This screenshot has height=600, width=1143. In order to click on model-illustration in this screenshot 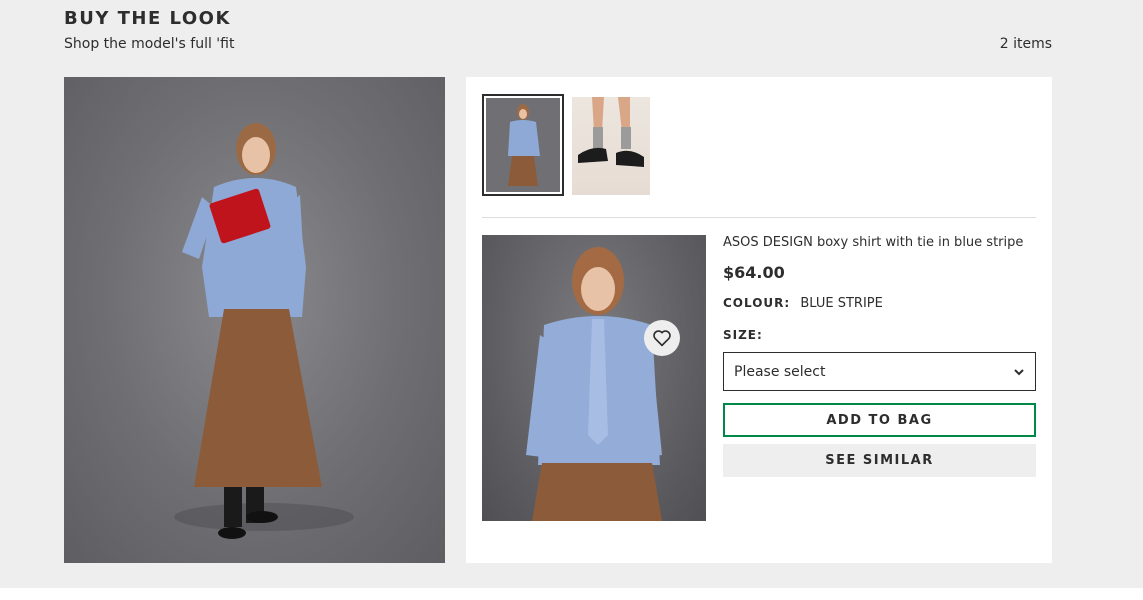, I will do `click(264, 331)`.